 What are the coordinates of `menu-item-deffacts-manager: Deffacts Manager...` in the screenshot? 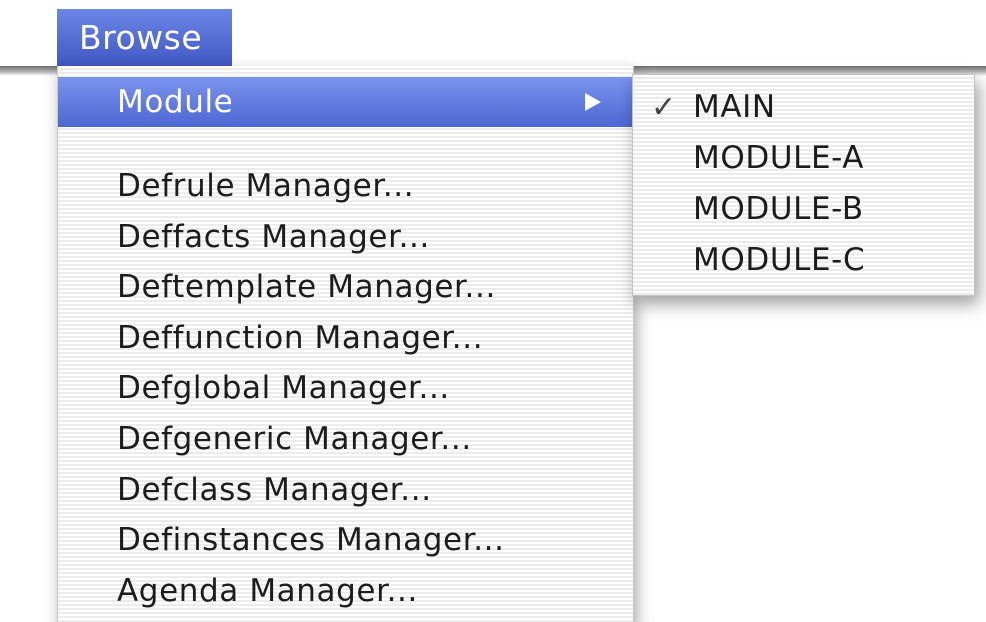 It's located at (345, 237).